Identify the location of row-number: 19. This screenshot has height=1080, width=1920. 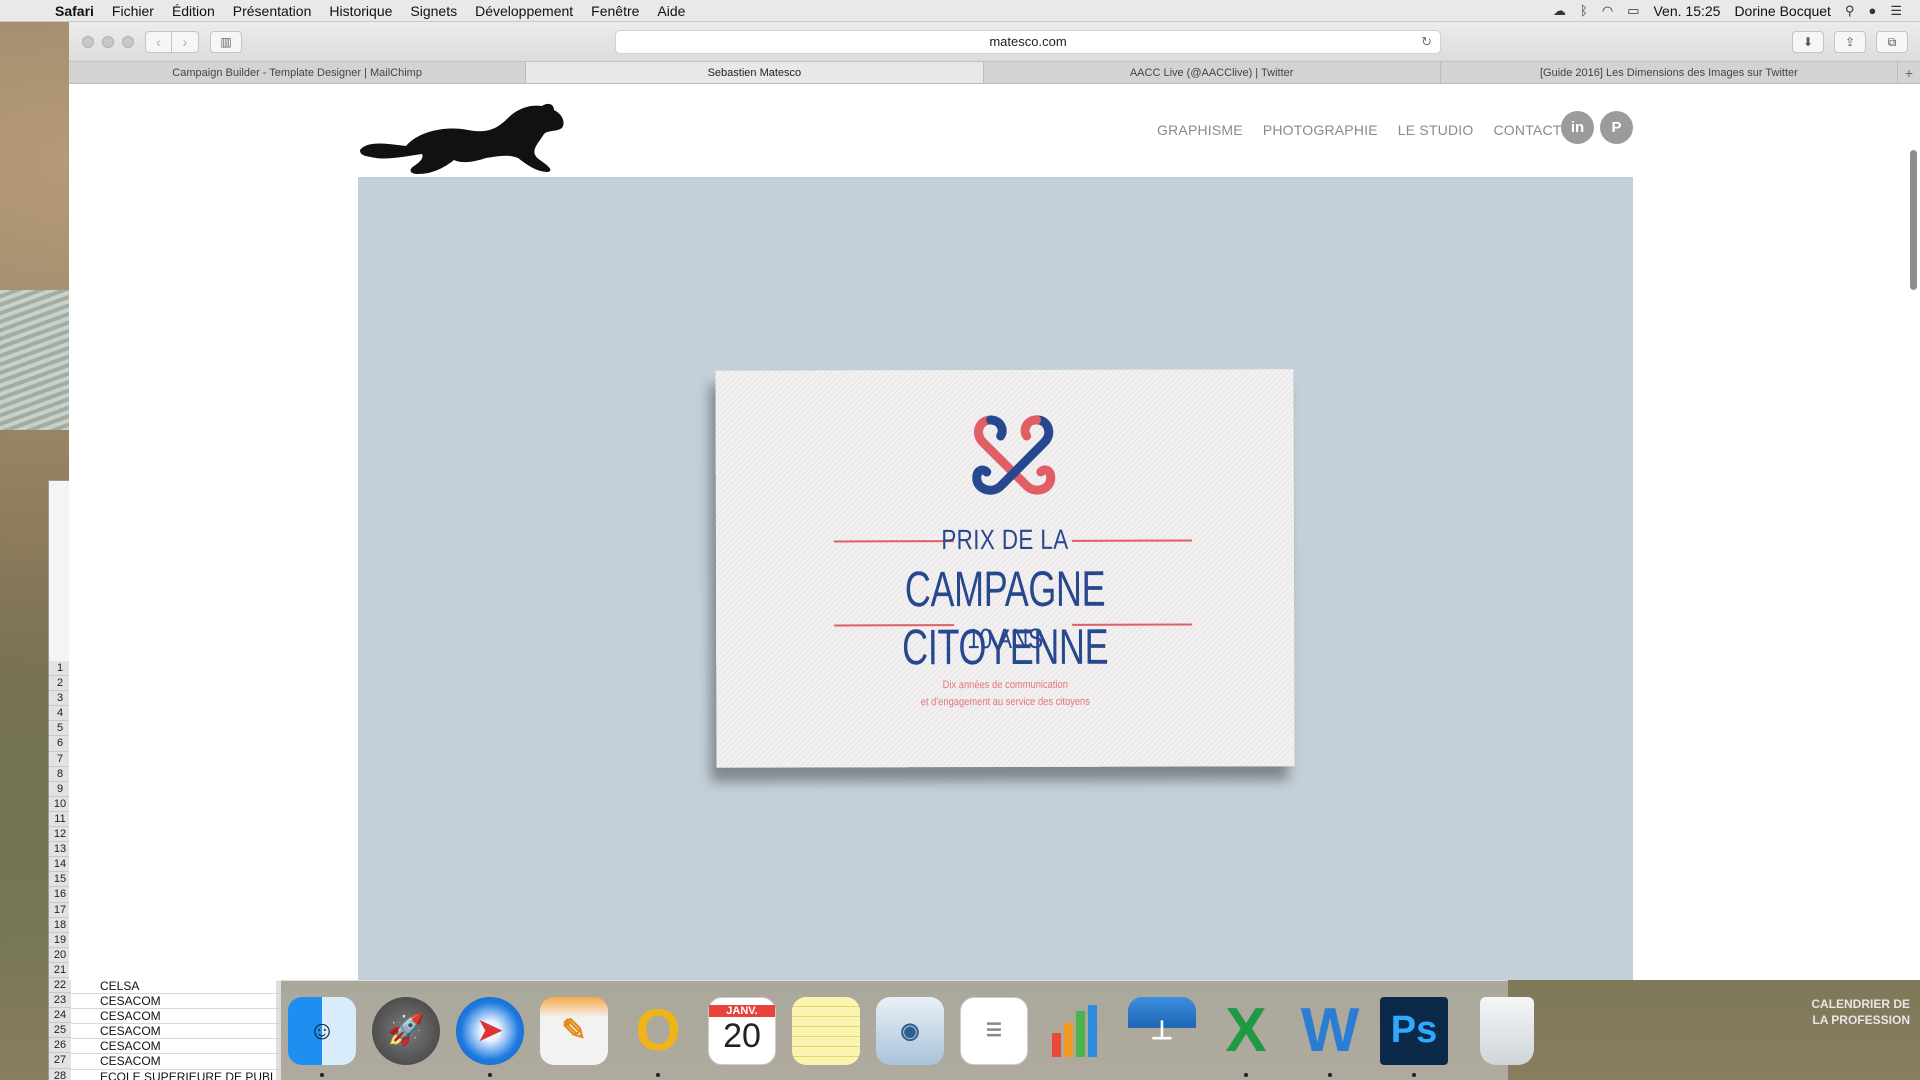
(60, 940).